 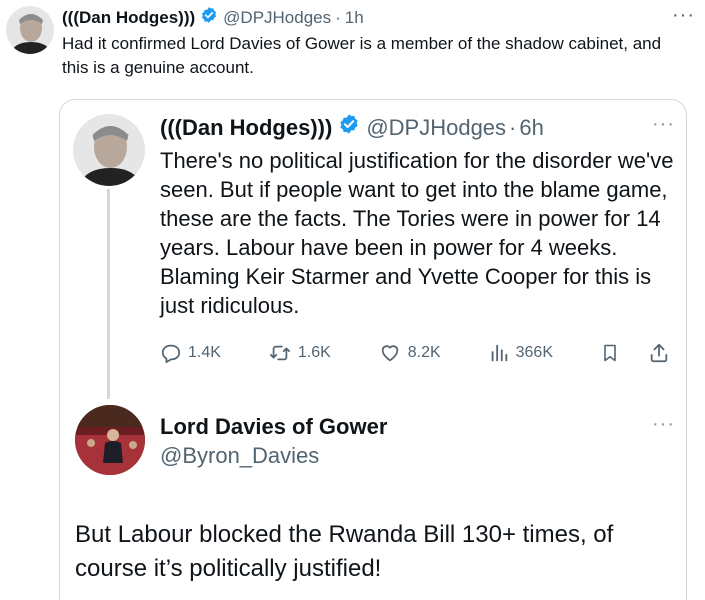 What do you see at coordinates (436, 128) in the screenshot?
I see `quoted-author-handle: @DPJHodges` at bounding box center [436, 128].